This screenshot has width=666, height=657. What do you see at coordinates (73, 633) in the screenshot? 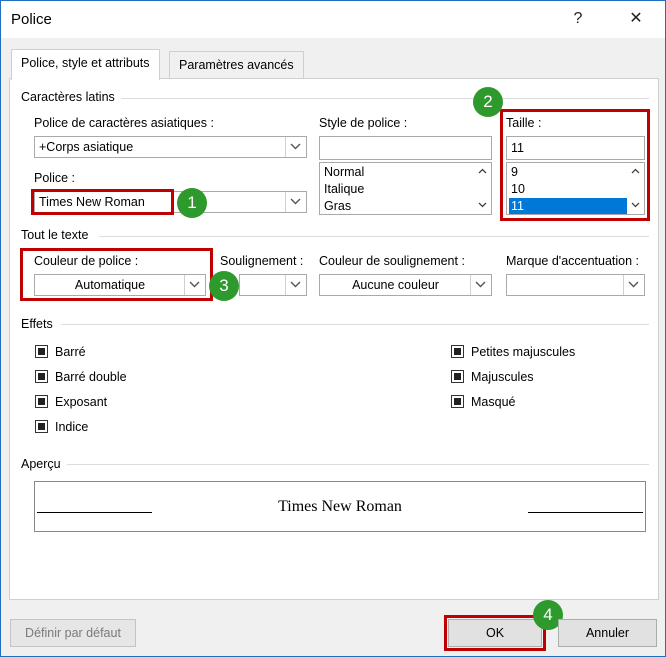
I see `set-default-button: Définir par défaut` at bounding box center [73, 633].